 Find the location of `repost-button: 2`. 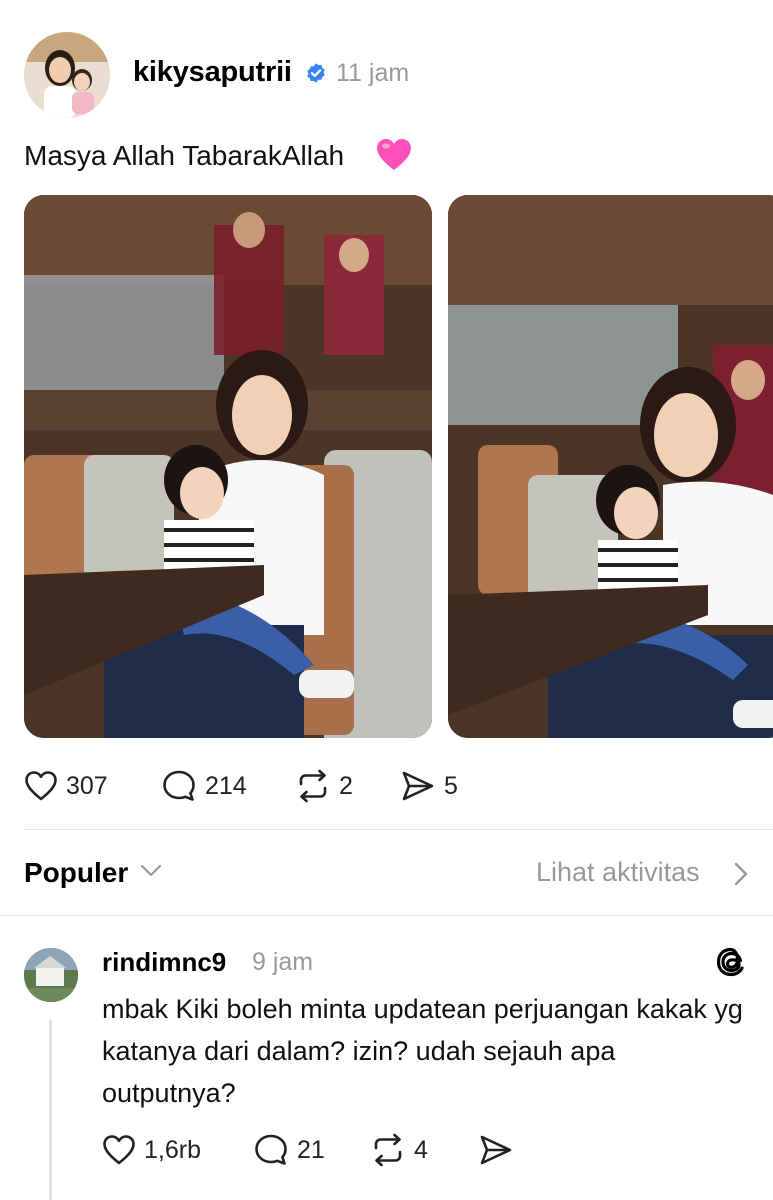

repost-button: 2 is located at coordinates (324, 786).